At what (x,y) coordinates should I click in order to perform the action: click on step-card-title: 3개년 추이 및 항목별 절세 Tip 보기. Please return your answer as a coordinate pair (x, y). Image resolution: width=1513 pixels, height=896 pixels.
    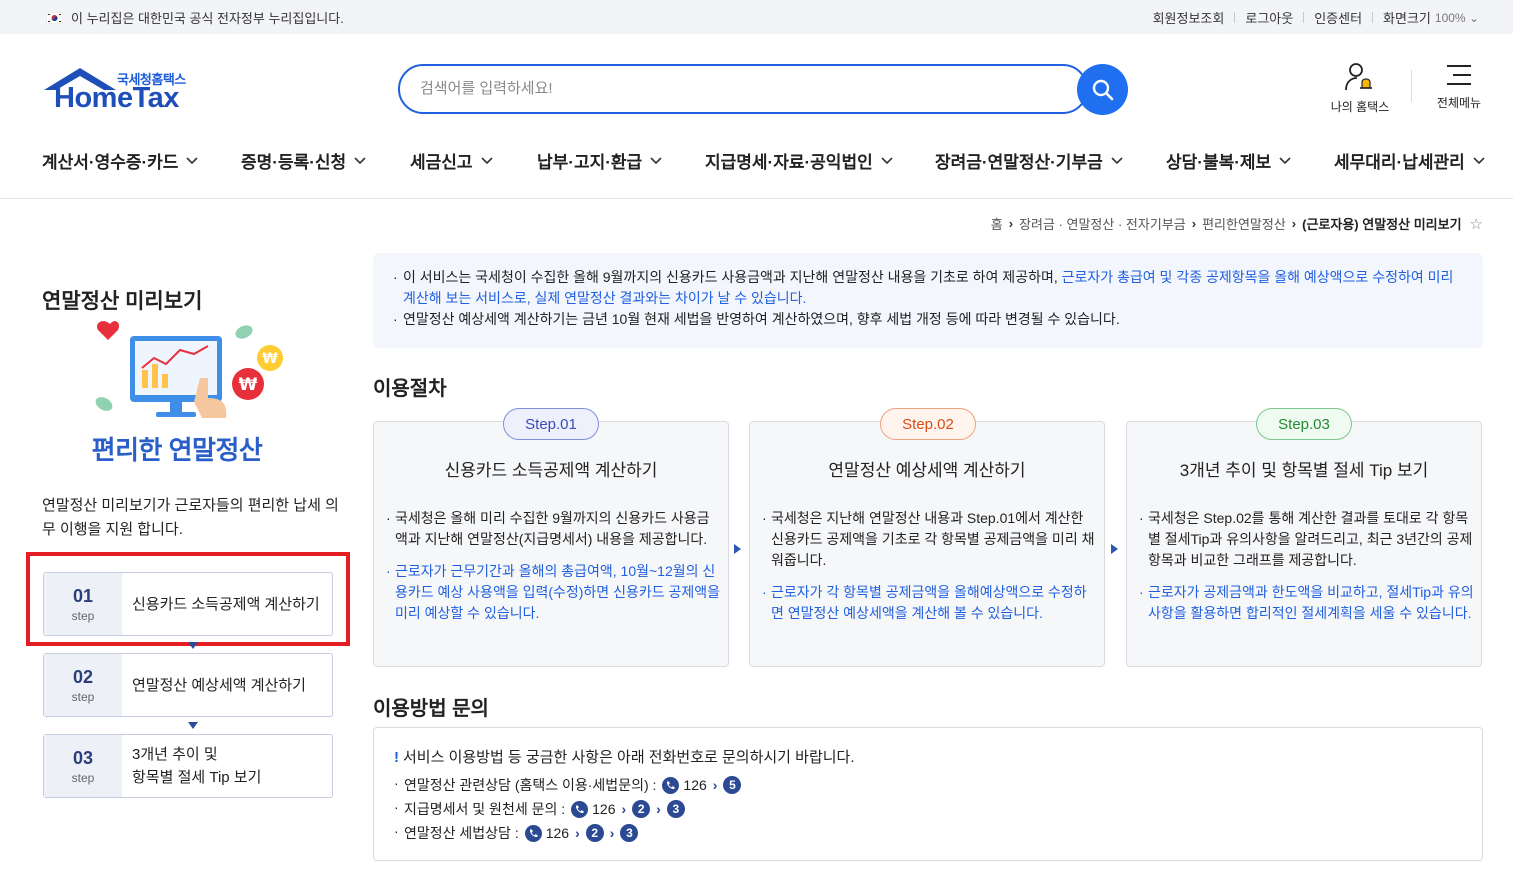
    Looking at the image, I should click on (1304, 470).